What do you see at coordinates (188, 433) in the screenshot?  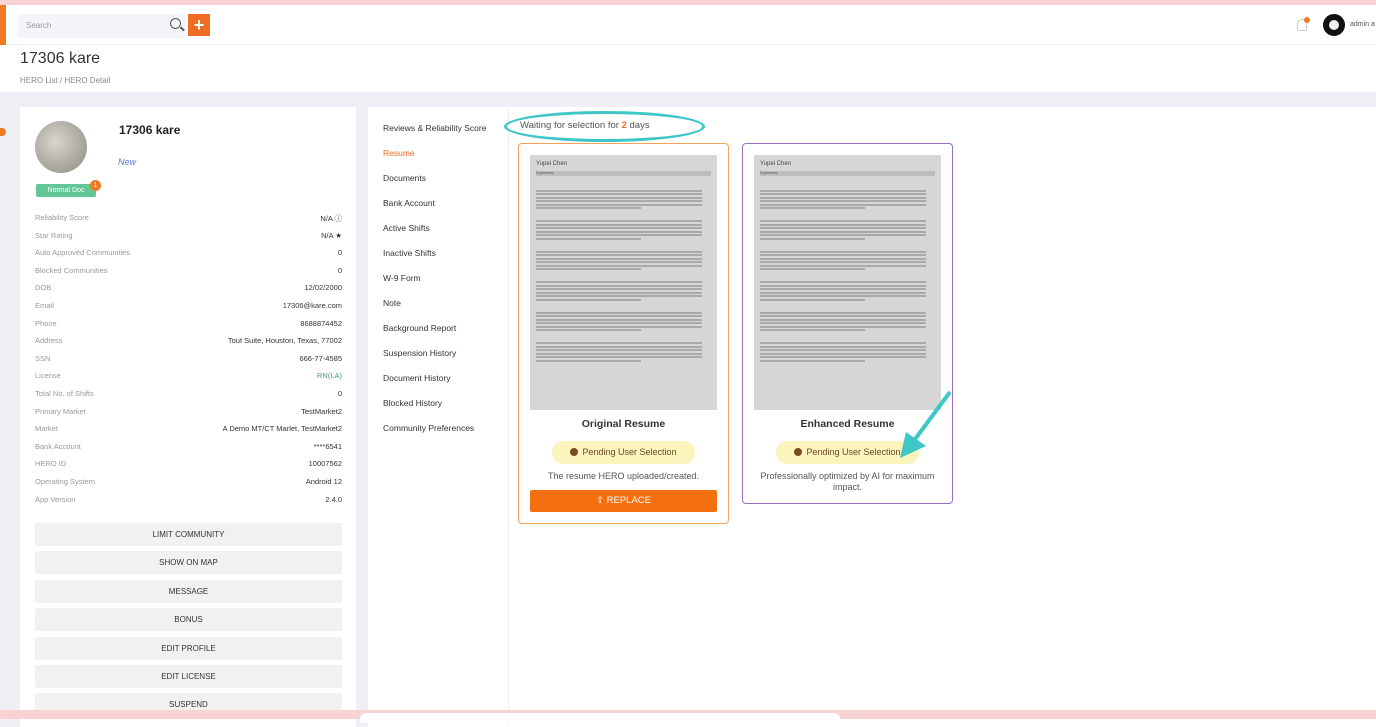 I see `field-row: Market A Demo MT/CT Marlet, TestMarket2` at bounding box center [188, 433].